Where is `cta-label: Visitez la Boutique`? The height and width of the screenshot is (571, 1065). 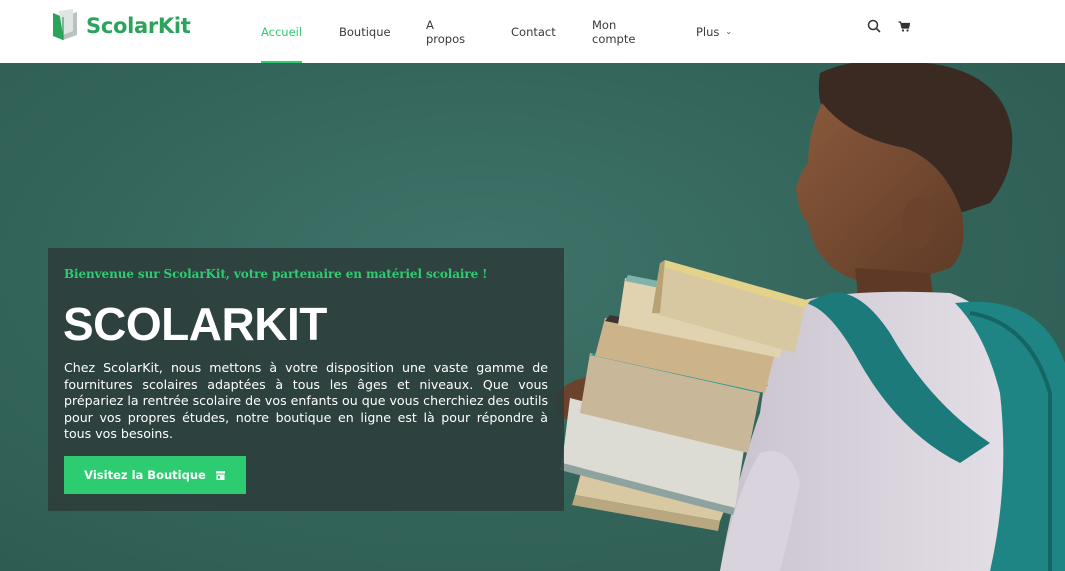 cta-label: Visitez la Boutique is located at coordinates (145, 475).